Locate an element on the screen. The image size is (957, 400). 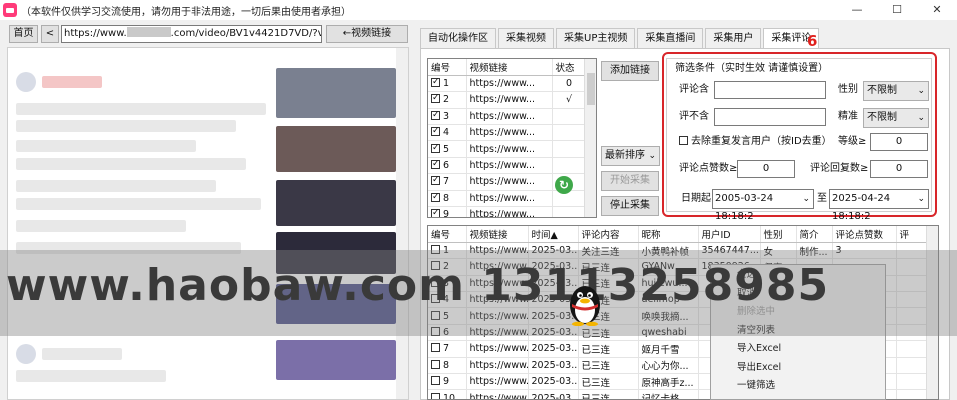
col-header: 性别 is located at coordinates (778, 234).